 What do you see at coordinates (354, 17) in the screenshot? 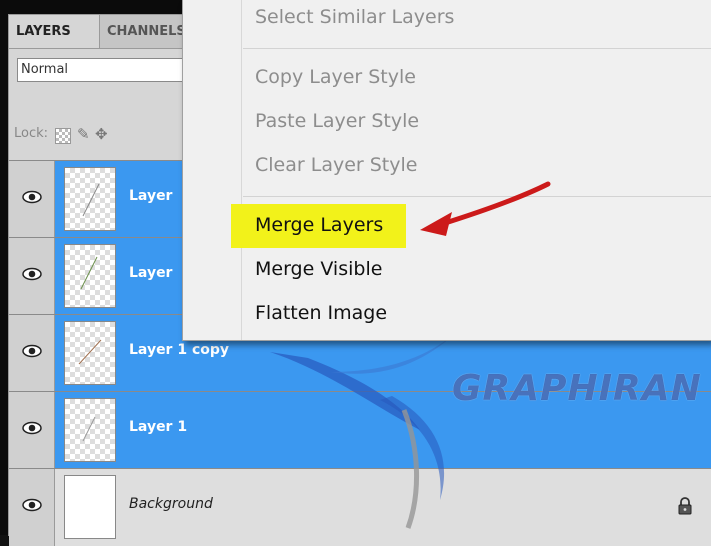
I see `menu-item-select-similar-layers: Select Similar Layers` at bounding box center [354, 17].